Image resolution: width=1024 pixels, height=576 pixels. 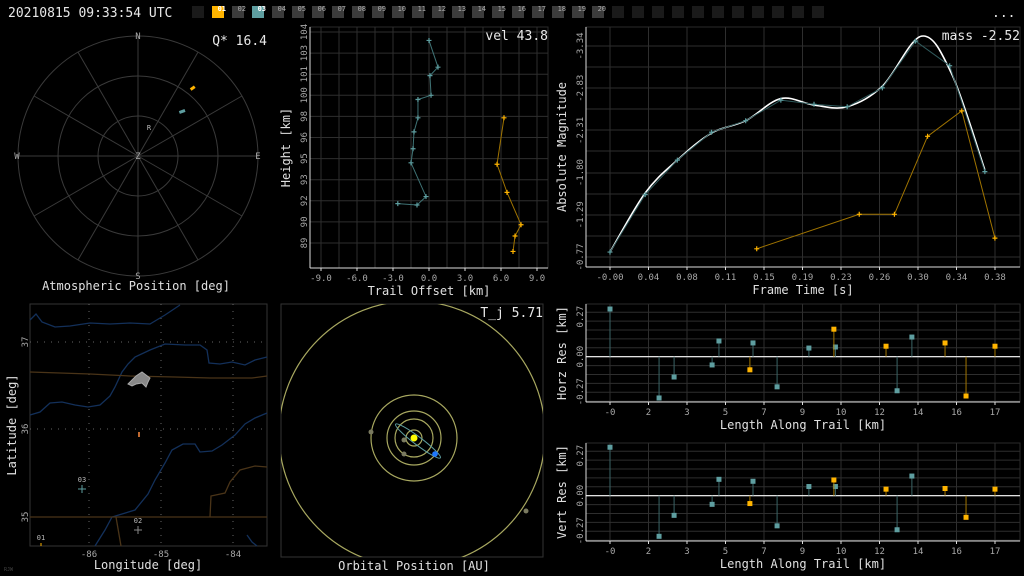 What do you see at coordinates (581, 496) in the screenshot?
I see `y-tick-label: 0.00` at bounding box center [581, 496].